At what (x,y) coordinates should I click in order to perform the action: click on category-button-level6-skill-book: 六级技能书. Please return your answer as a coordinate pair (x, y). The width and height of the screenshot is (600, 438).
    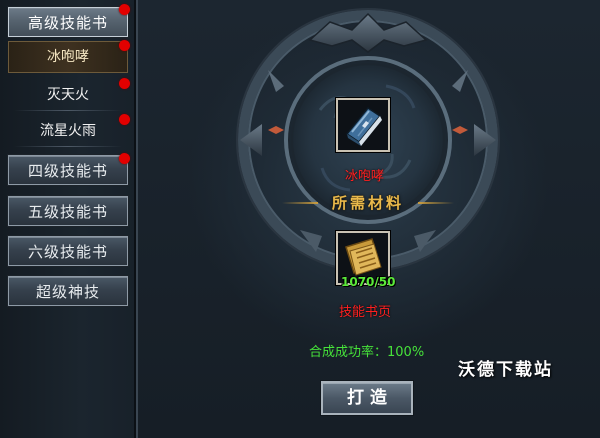
    Looking at the image, I should click on (68, 251).